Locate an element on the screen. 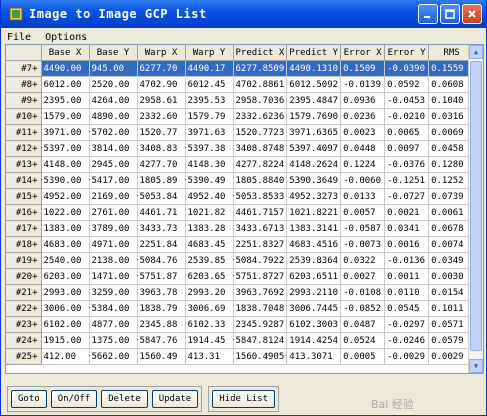 The image size is (487, 416). table-cell: 1520.7723 is located at coordinates (260, 132).